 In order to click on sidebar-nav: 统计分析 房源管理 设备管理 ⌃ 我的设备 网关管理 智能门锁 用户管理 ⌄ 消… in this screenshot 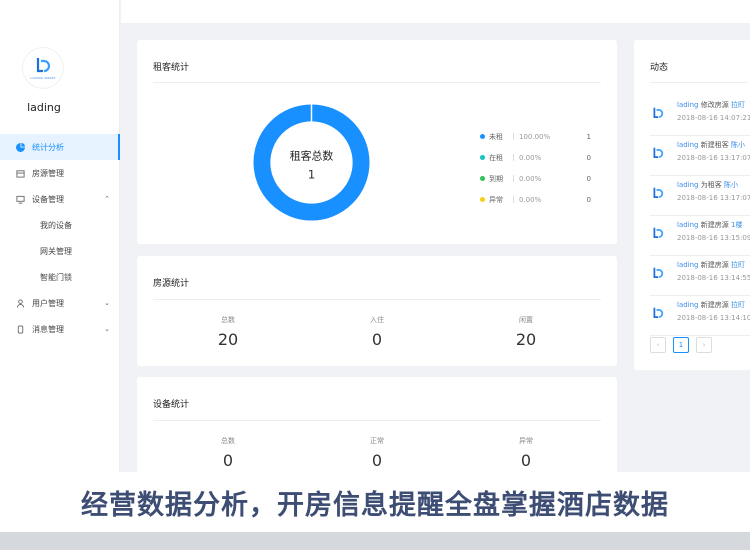, I will do `click(60, 238)`.